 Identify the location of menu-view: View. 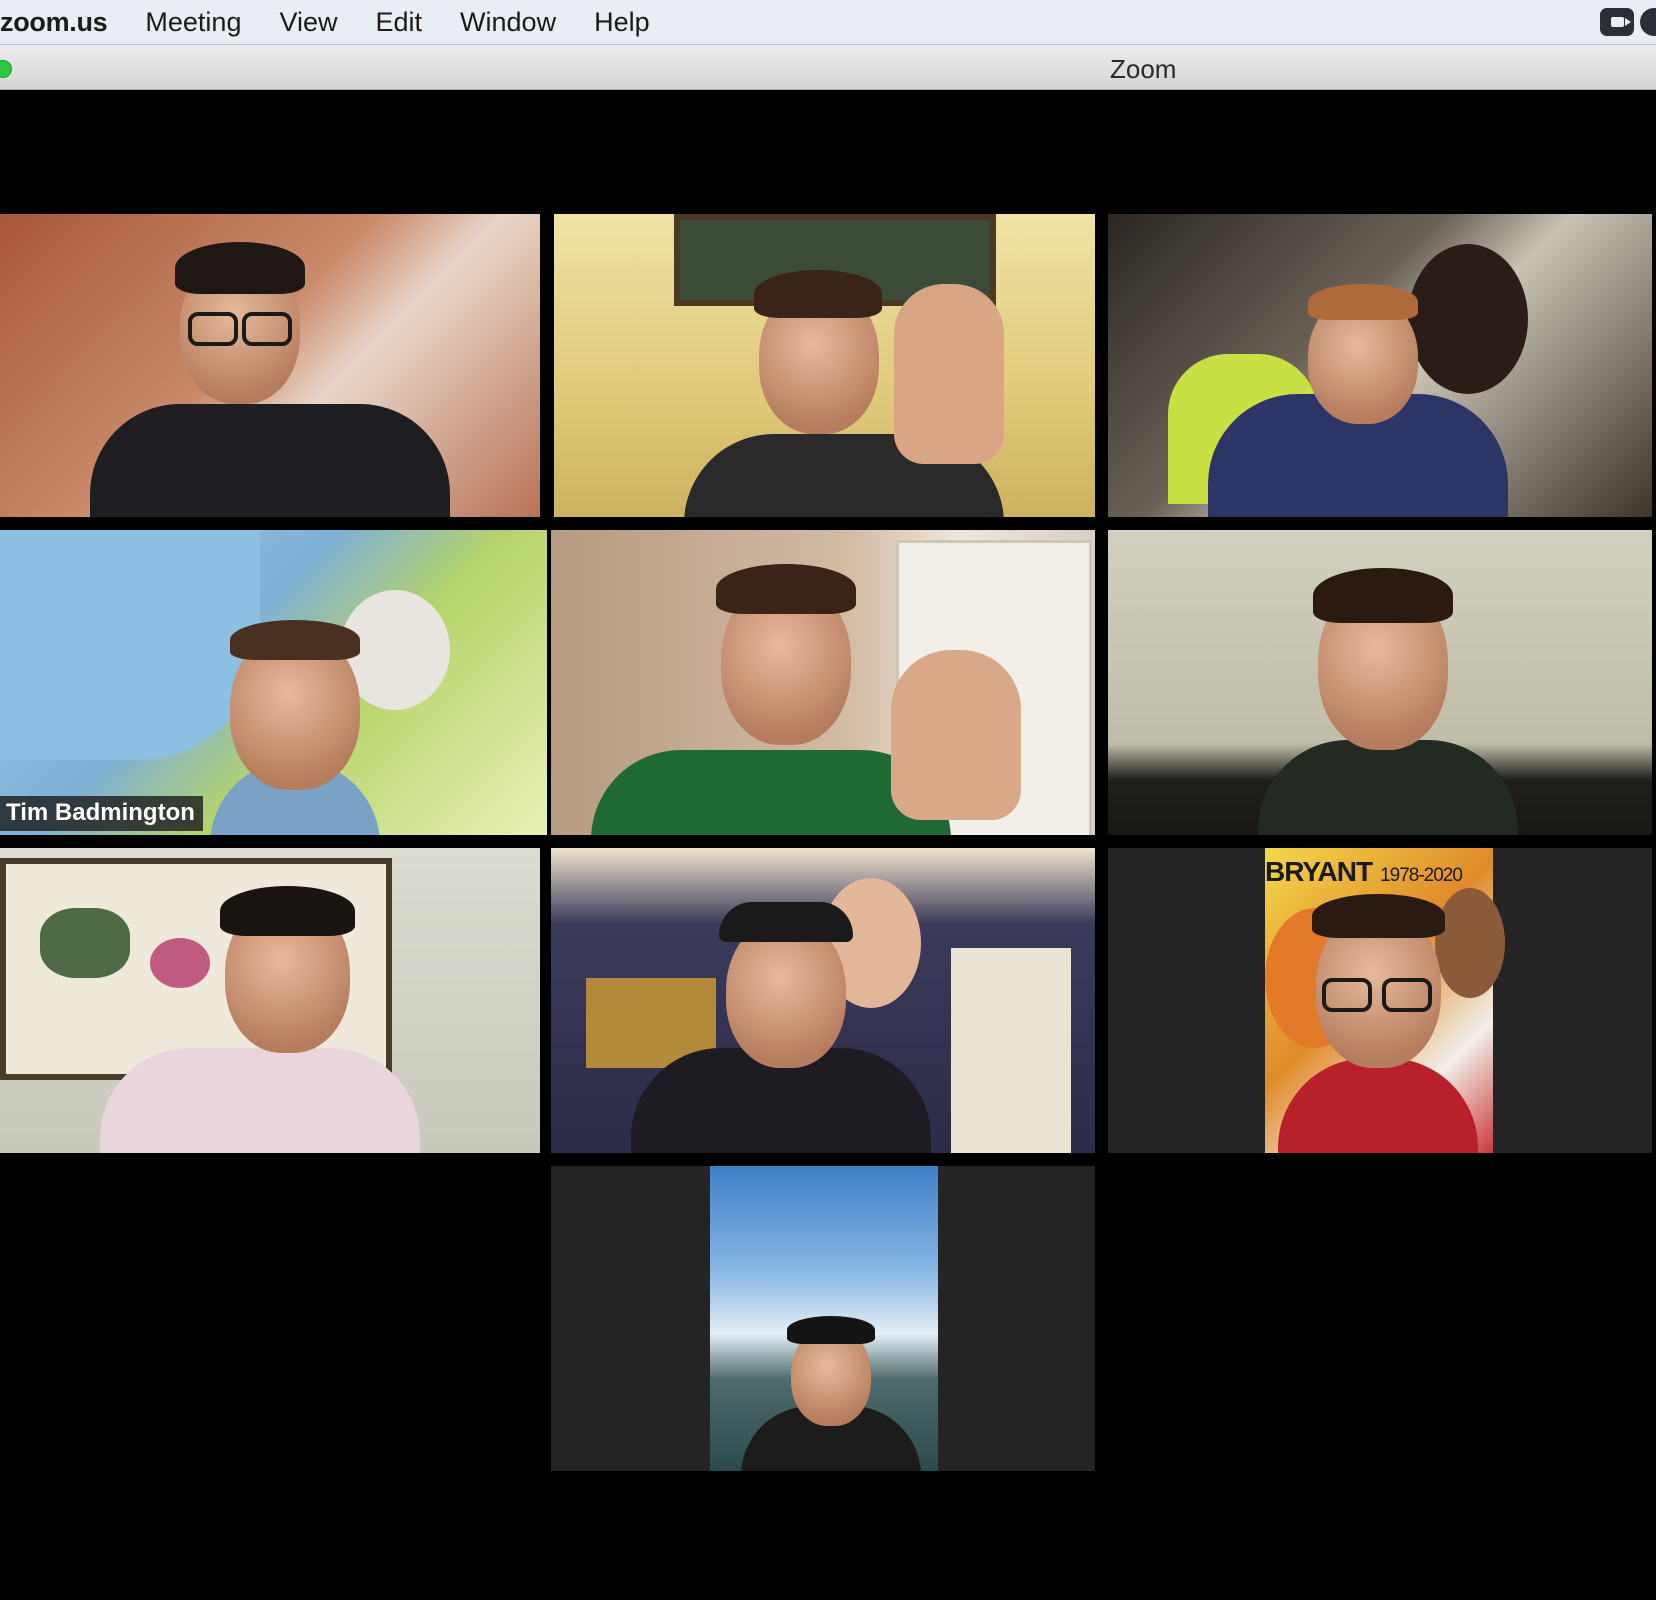
(308, 22).